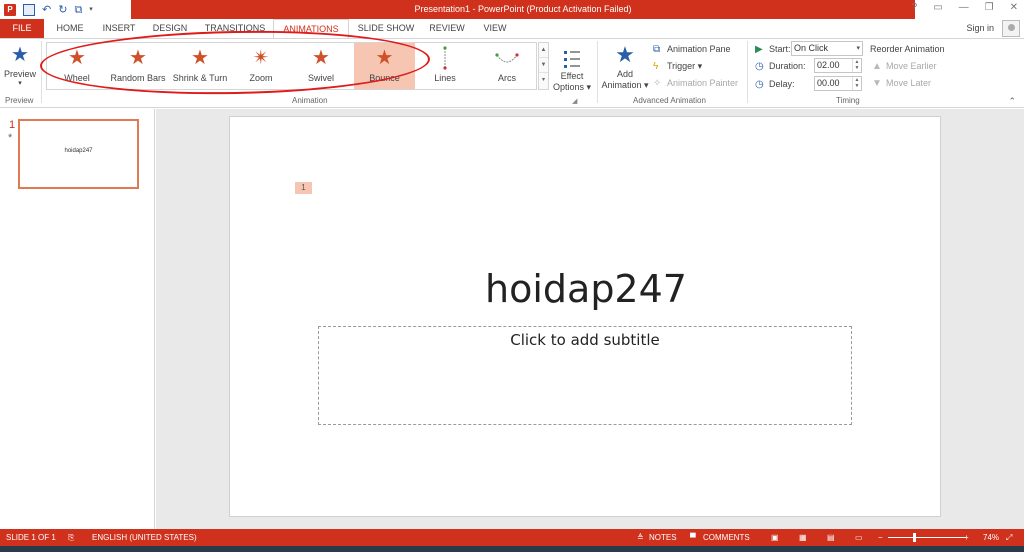 This screenshot has width=1024, height=552. What do you see at coordinates (12, 125) in the screenshot?
I see `slide-number: 1` at bounding box center [12, 125].